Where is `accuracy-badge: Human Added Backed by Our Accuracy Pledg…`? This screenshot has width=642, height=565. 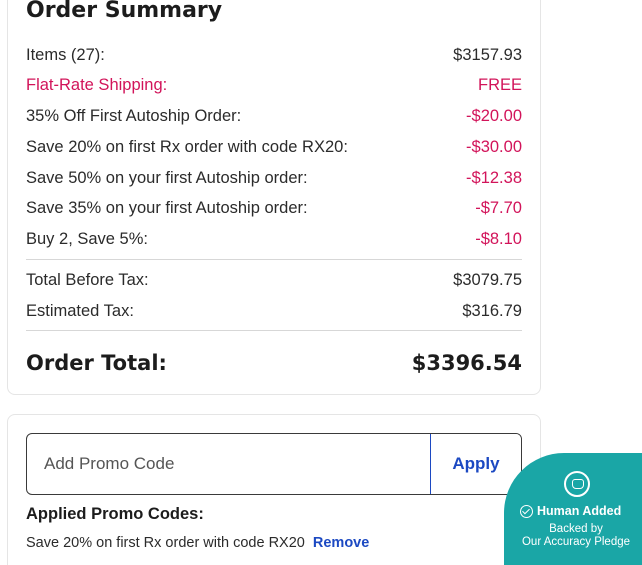
accuracy-badge: Human Added Backed by Our Accuracy Pledg… is located at coordinates (573, 509).